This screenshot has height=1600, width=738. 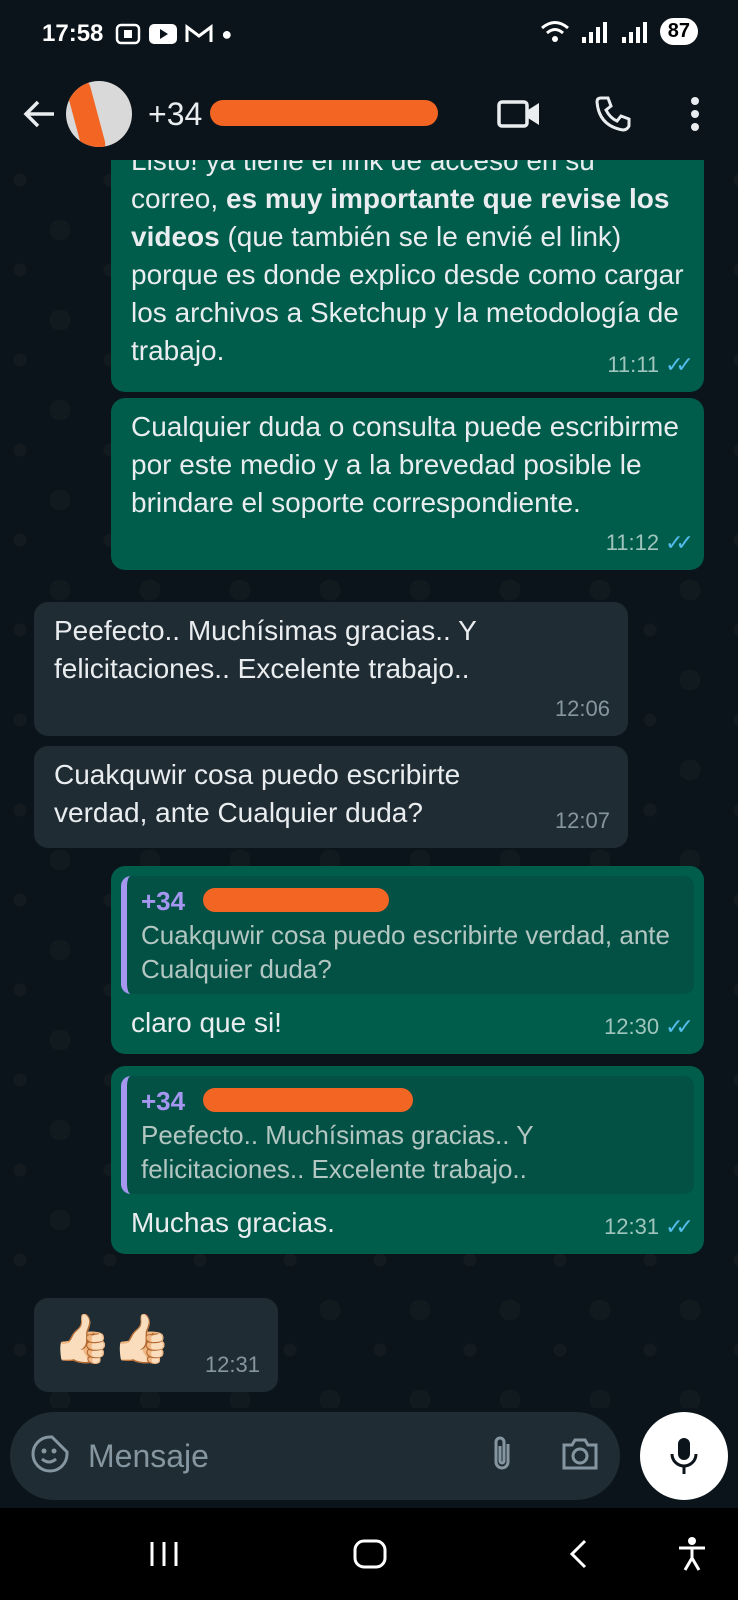 I want to click on phone-icon, so click(x=613, y=114).